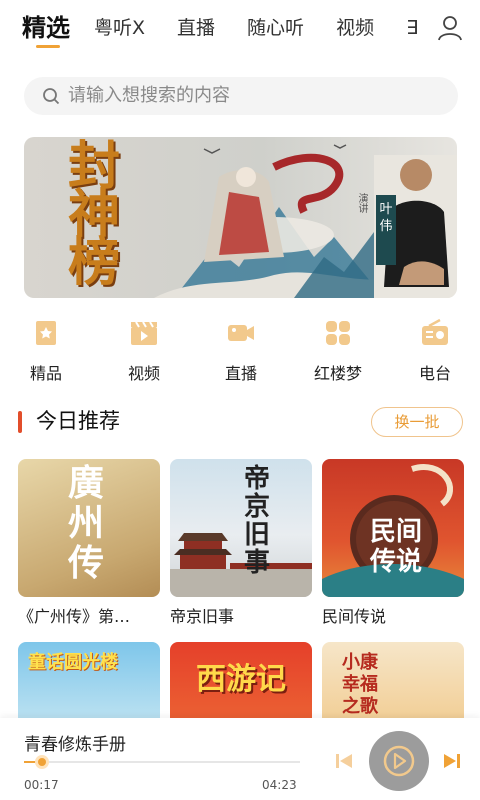  What do you see at coordinates (46, 333) in the screenshot?
I see `star-bookmark-icon` at bounding box center [46, 333].